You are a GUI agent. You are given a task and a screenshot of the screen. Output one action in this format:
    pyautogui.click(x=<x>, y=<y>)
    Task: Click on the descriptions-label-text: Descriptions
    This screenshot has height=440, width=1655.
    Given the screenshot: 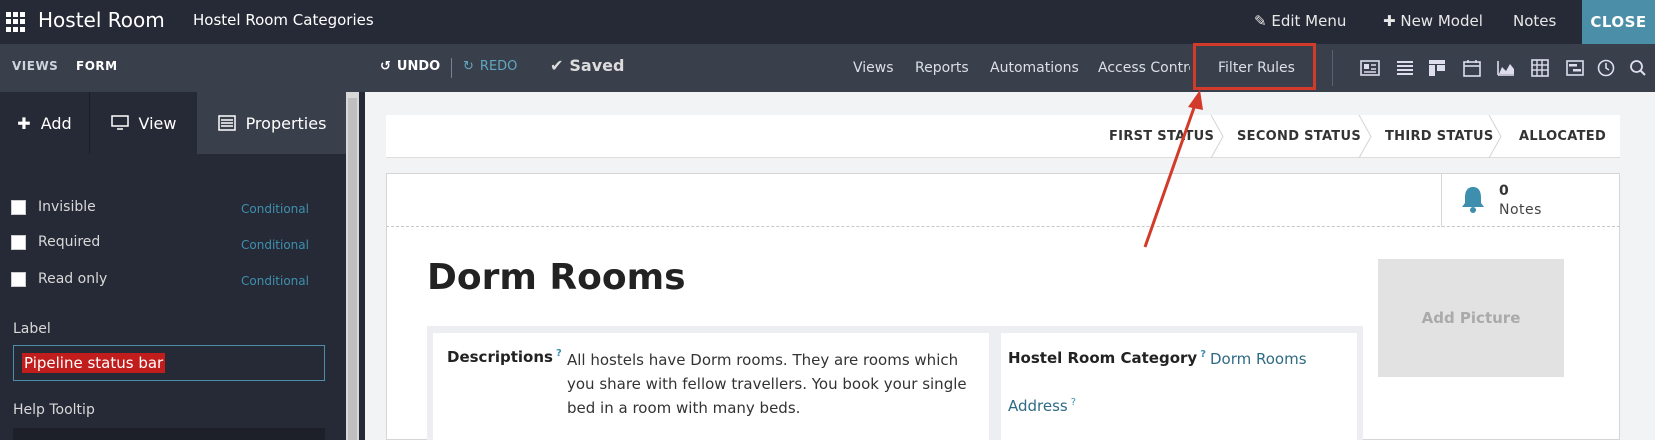 What is the action you would take?
    pyautogui.click(x=500, y=357)
    